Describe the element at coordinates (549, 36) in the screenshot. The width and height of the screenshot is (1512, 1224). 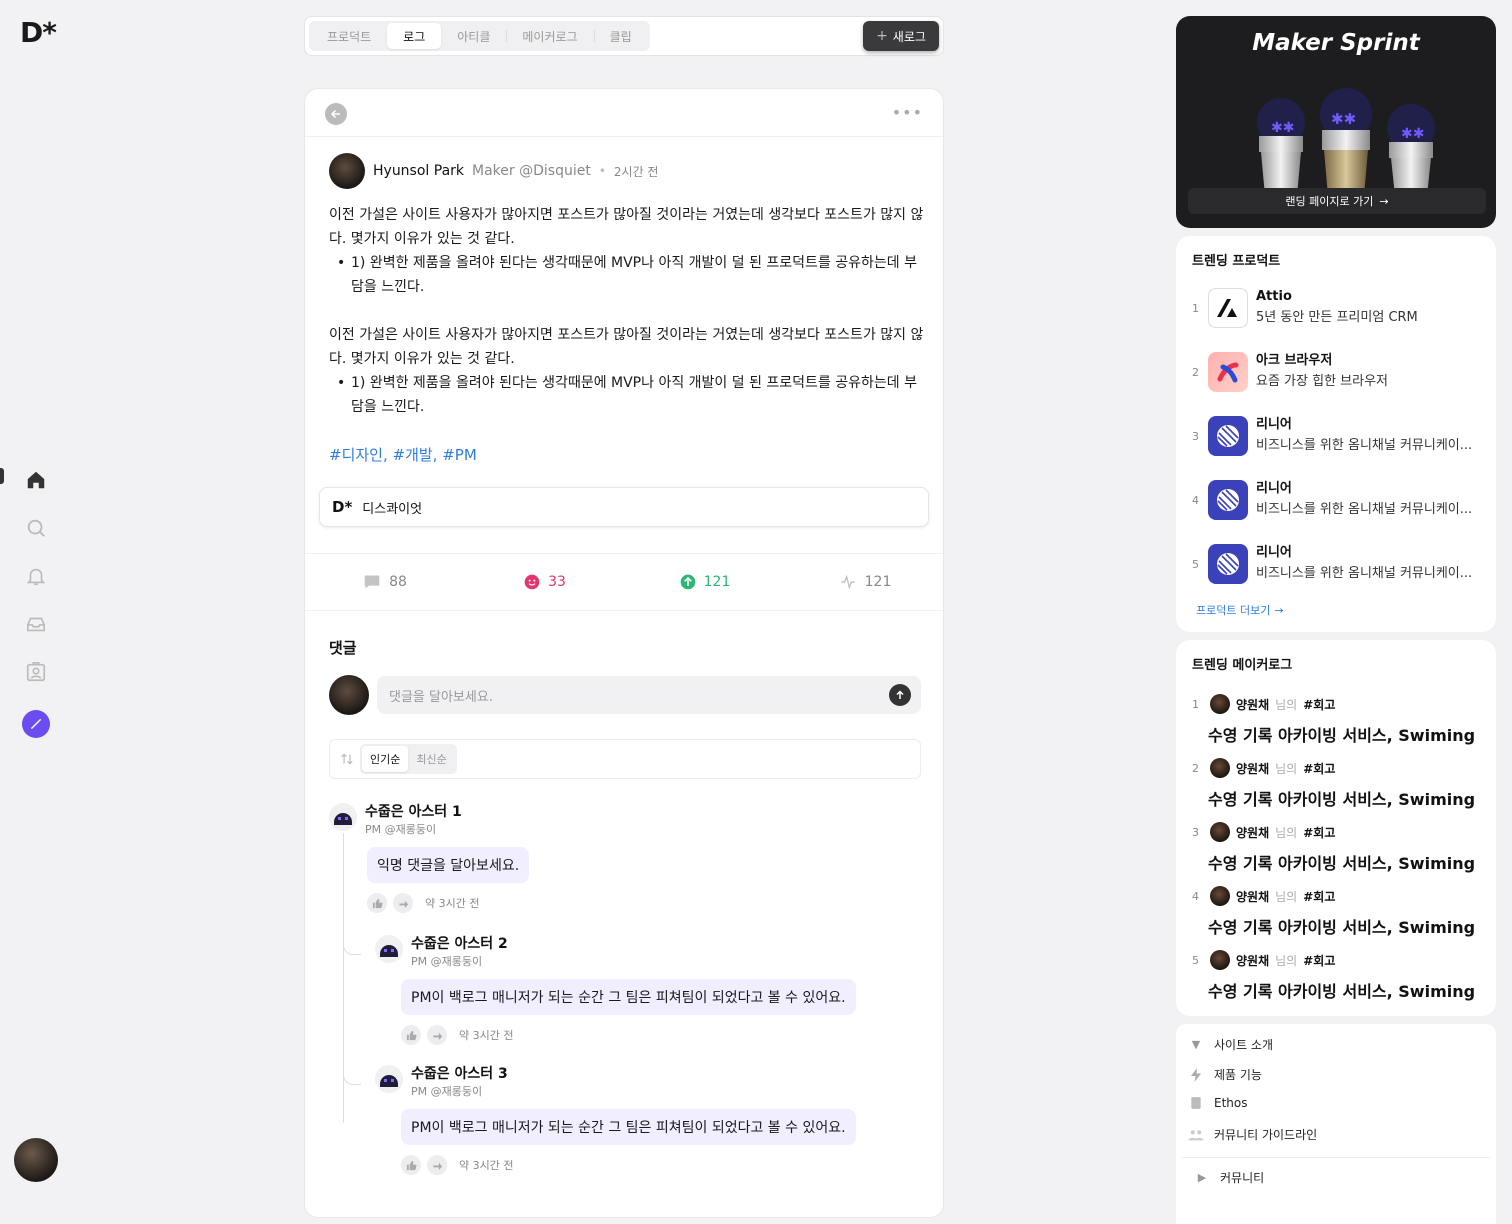
I see `tab-makerlog: 메이커로그` at that location.